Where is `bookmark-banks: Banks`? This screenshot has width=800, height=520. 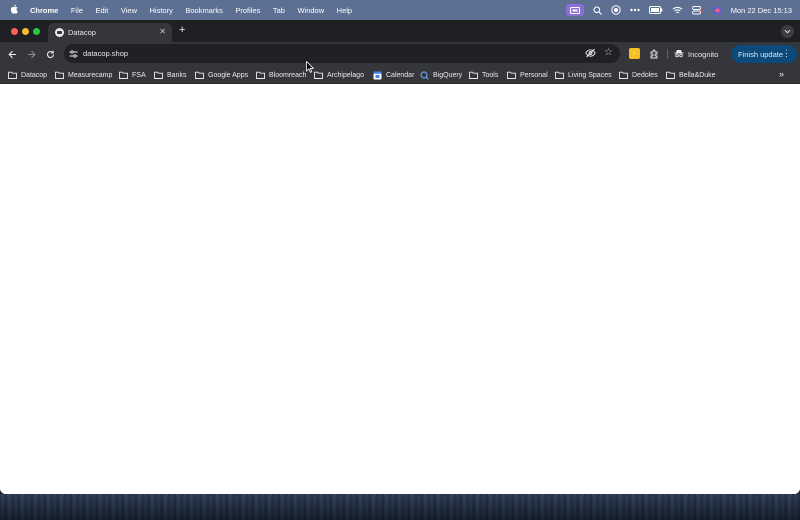 bookmark-banks: Banks is located at coordinates (170, 75).